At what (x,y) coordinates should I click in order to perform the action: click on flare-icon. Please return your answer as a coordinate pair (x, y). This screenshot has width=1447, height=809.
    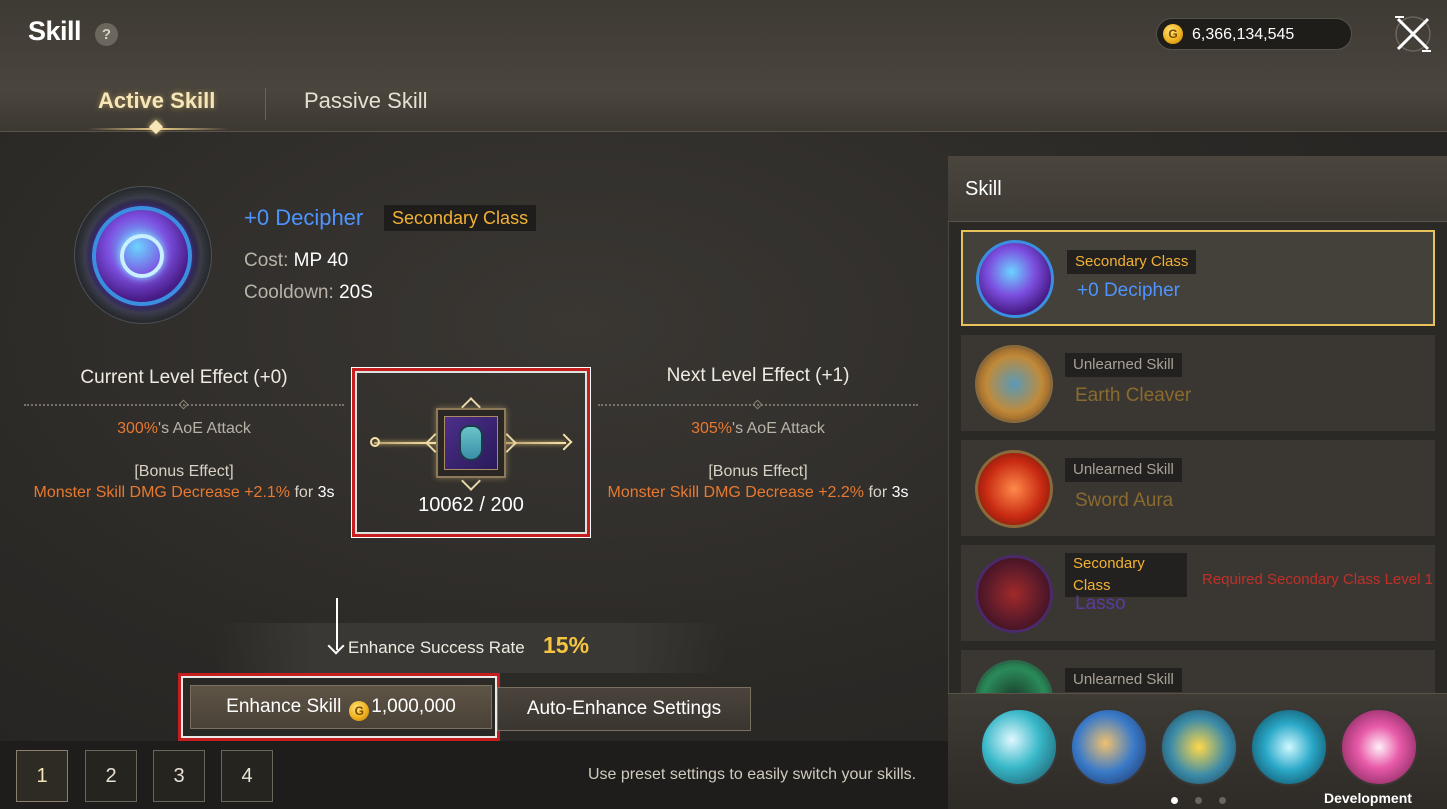
    Looking at the image, I should click on (1379, 747).